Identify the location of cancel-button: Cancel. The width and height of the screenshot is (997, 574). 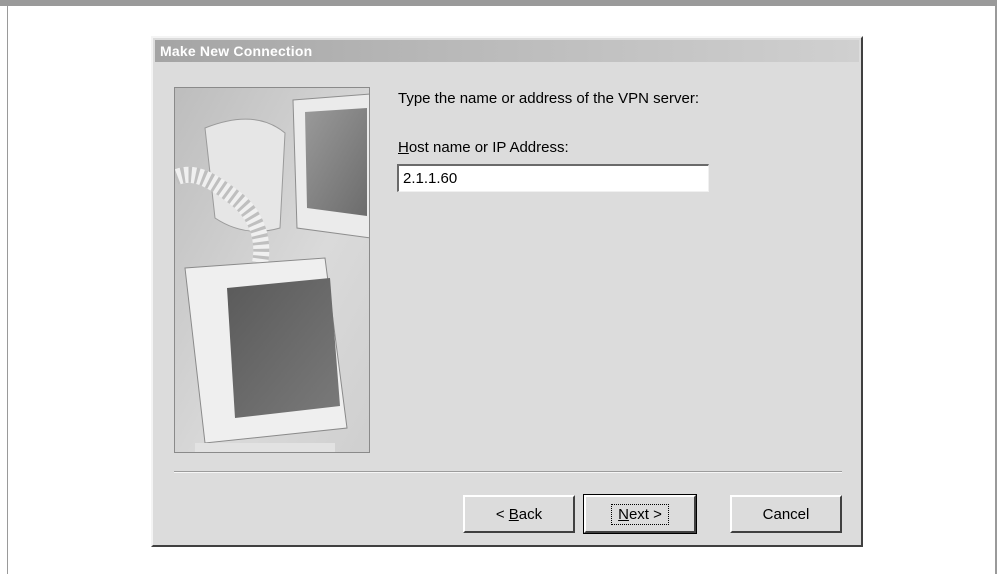
(786, 514).